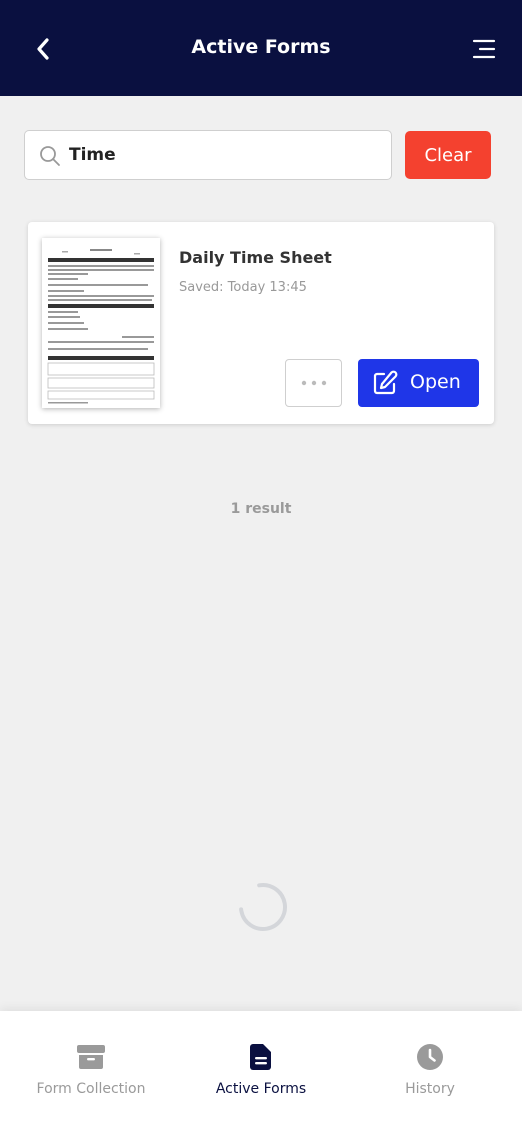  What do you see at coordinates (91, 1089) in the screenshot?
I see `nav-label: Form Collection` at bounding box center [91, 1089].